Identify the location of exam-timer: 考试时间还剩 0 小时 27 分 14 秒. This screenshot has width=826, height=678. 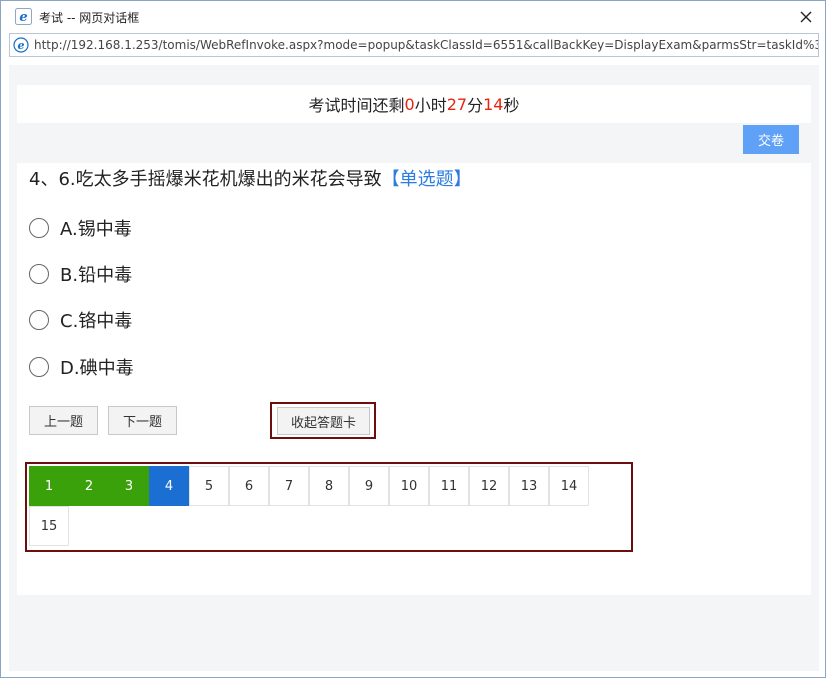
(414, 104).